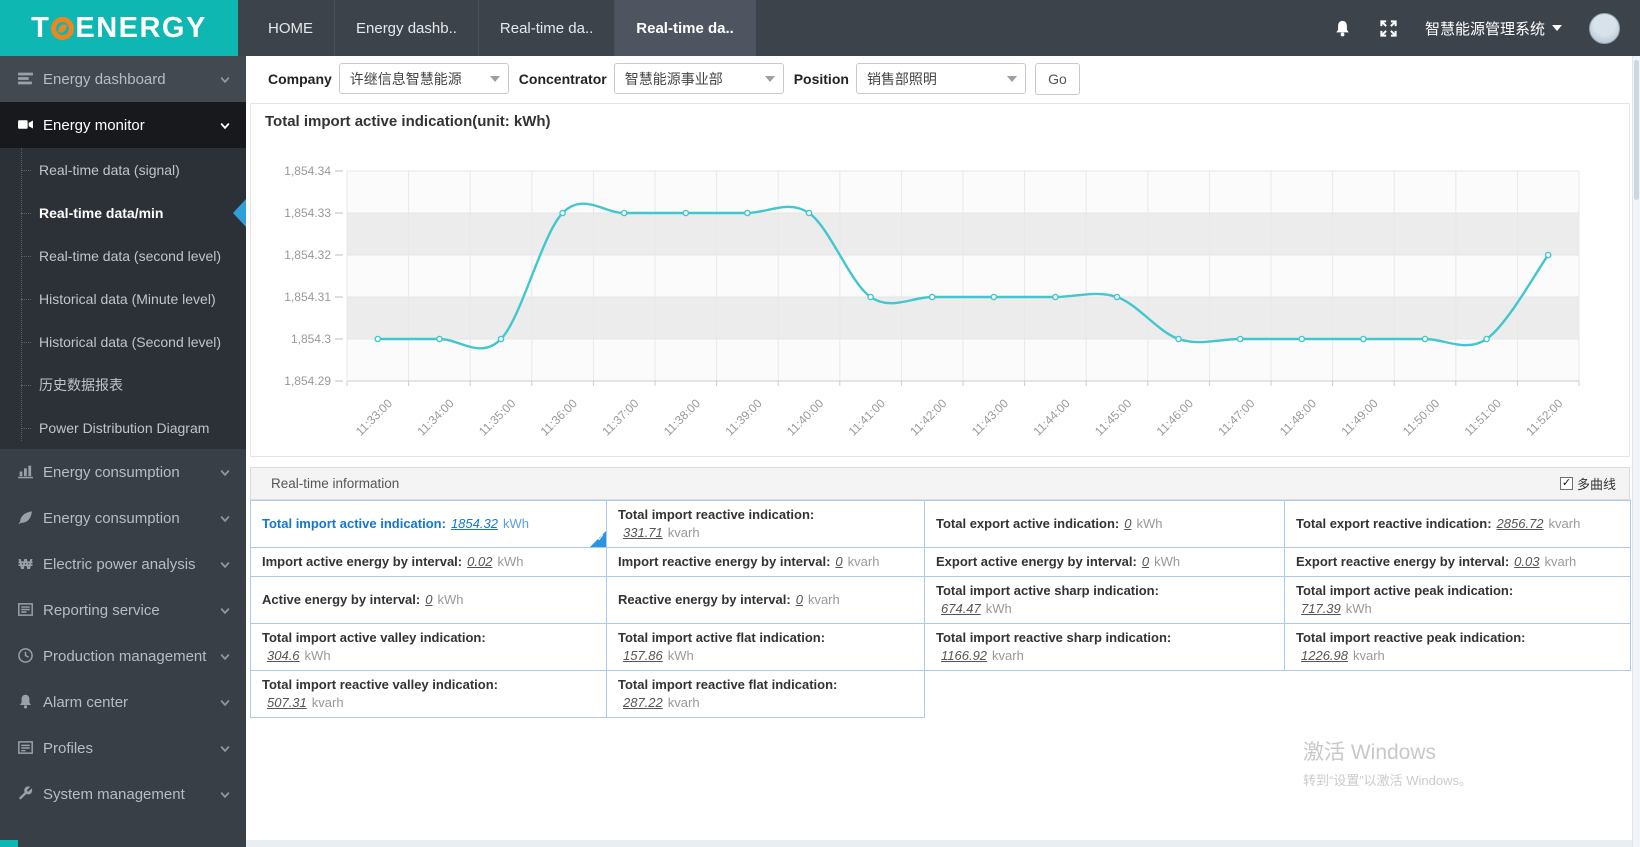 The image size is (1640, 847). I want to click on sidebar-item-reporting-service: Reporting service, so click(123, 610).